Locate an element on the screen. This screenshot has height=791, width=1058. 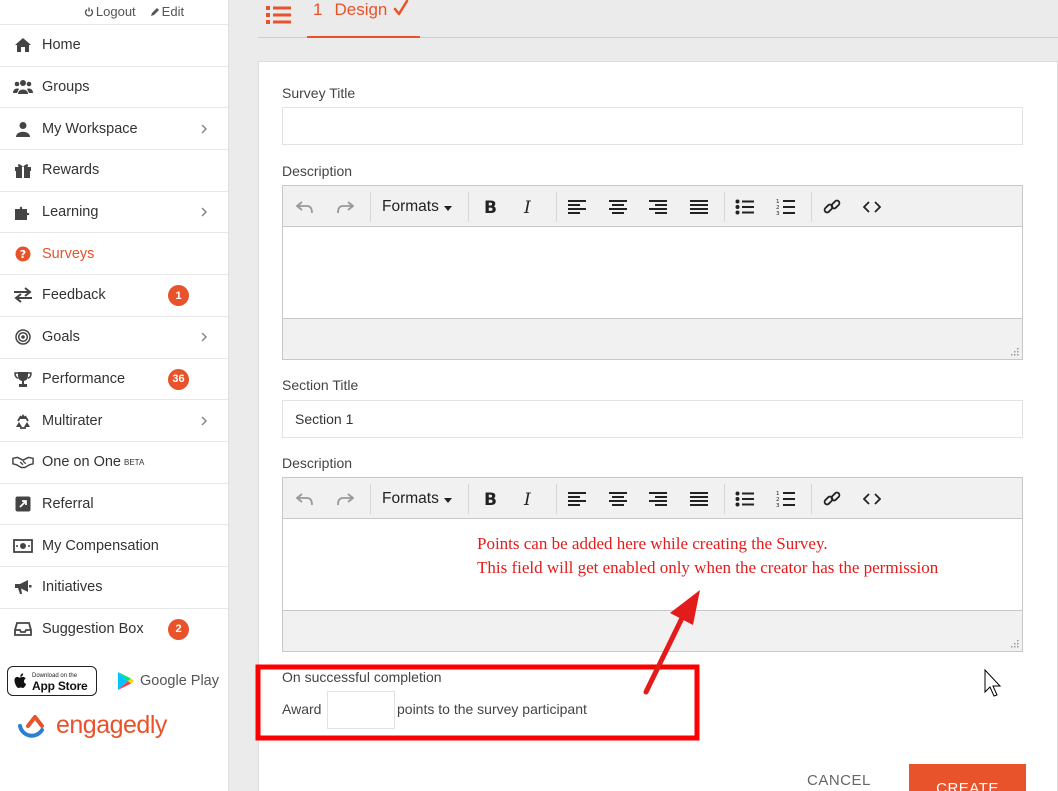
sidebar-item-surveys: ? Surveys is located at coordinates (114, 253).